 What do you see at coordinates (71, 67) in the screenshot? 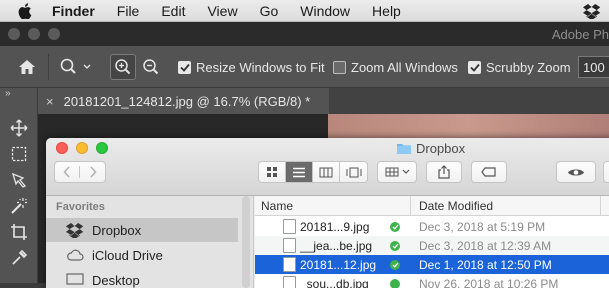
I see `zoom-tool-icon` at bounding box center [71, 67].